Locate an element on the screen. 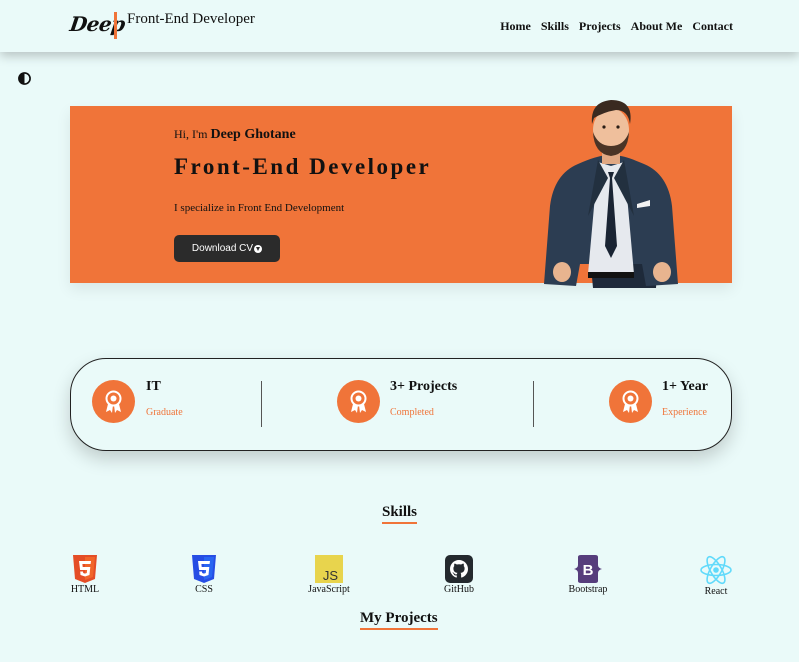 This screenshot has height=662, width=799. hero-description: I specialize in Front End Development is located at coordinates (259, 208).